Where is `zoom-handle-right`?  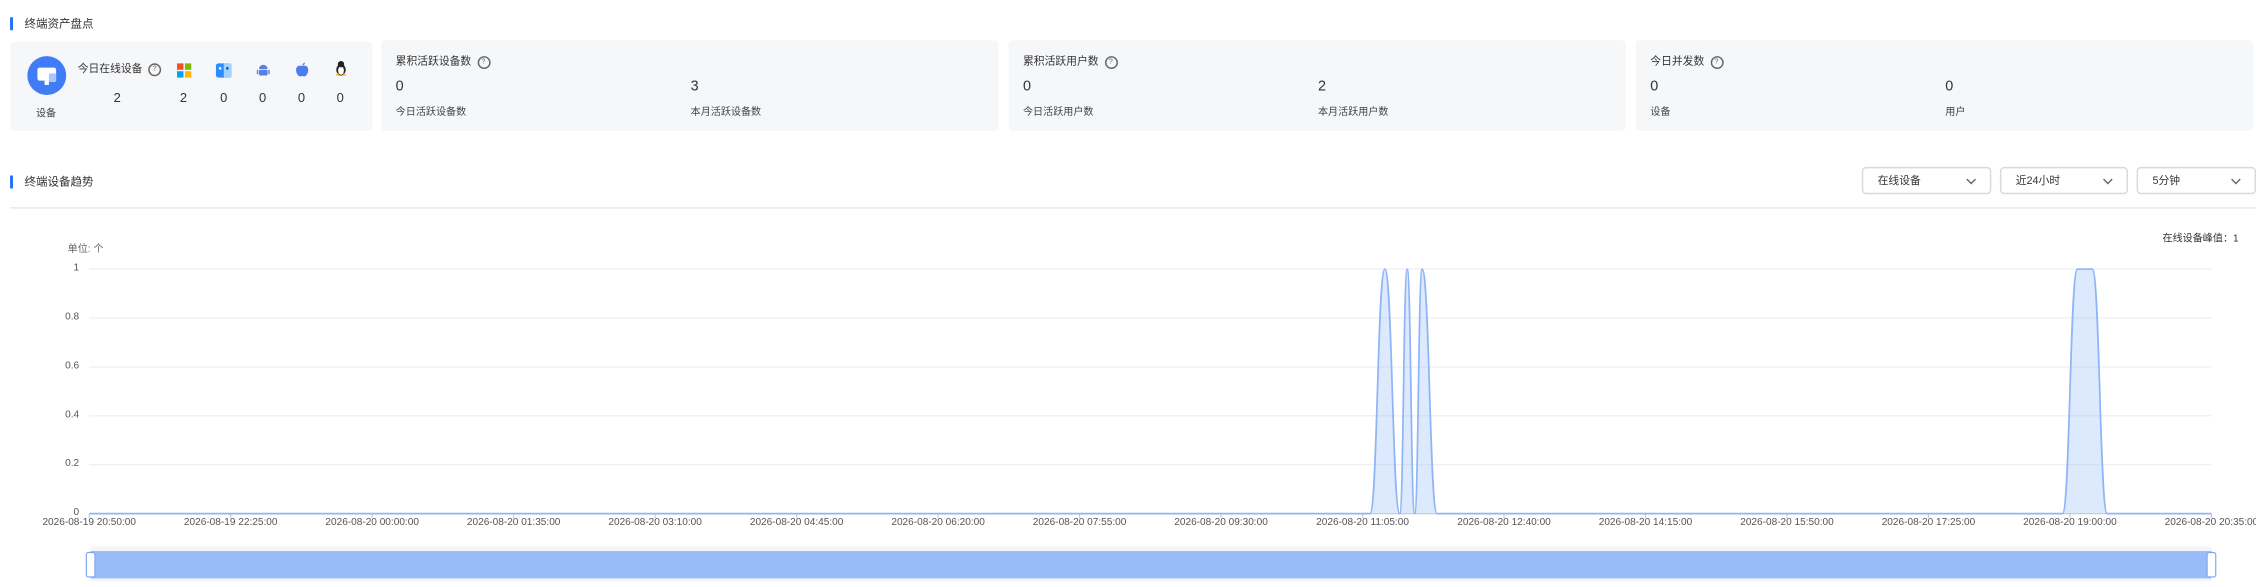
zoom-handle-right is located at coordinates (2211, 564).